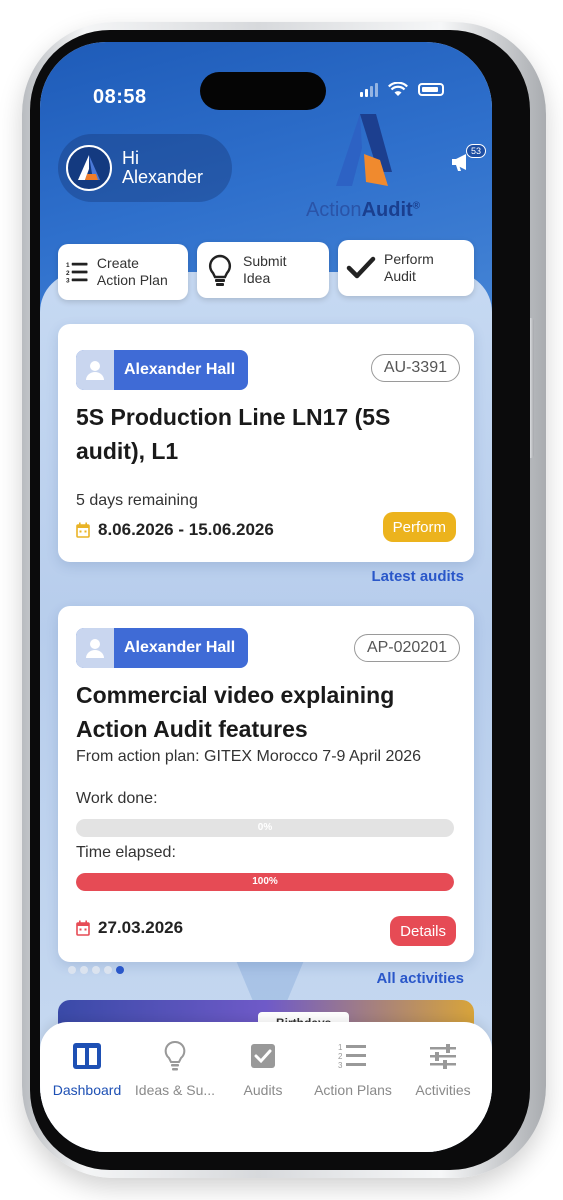 The height and width of the screenshot is (1200, 563). Describe the element at coordinates (120, 97) in the screenshot. I see `status-time: 08:58` at that location.